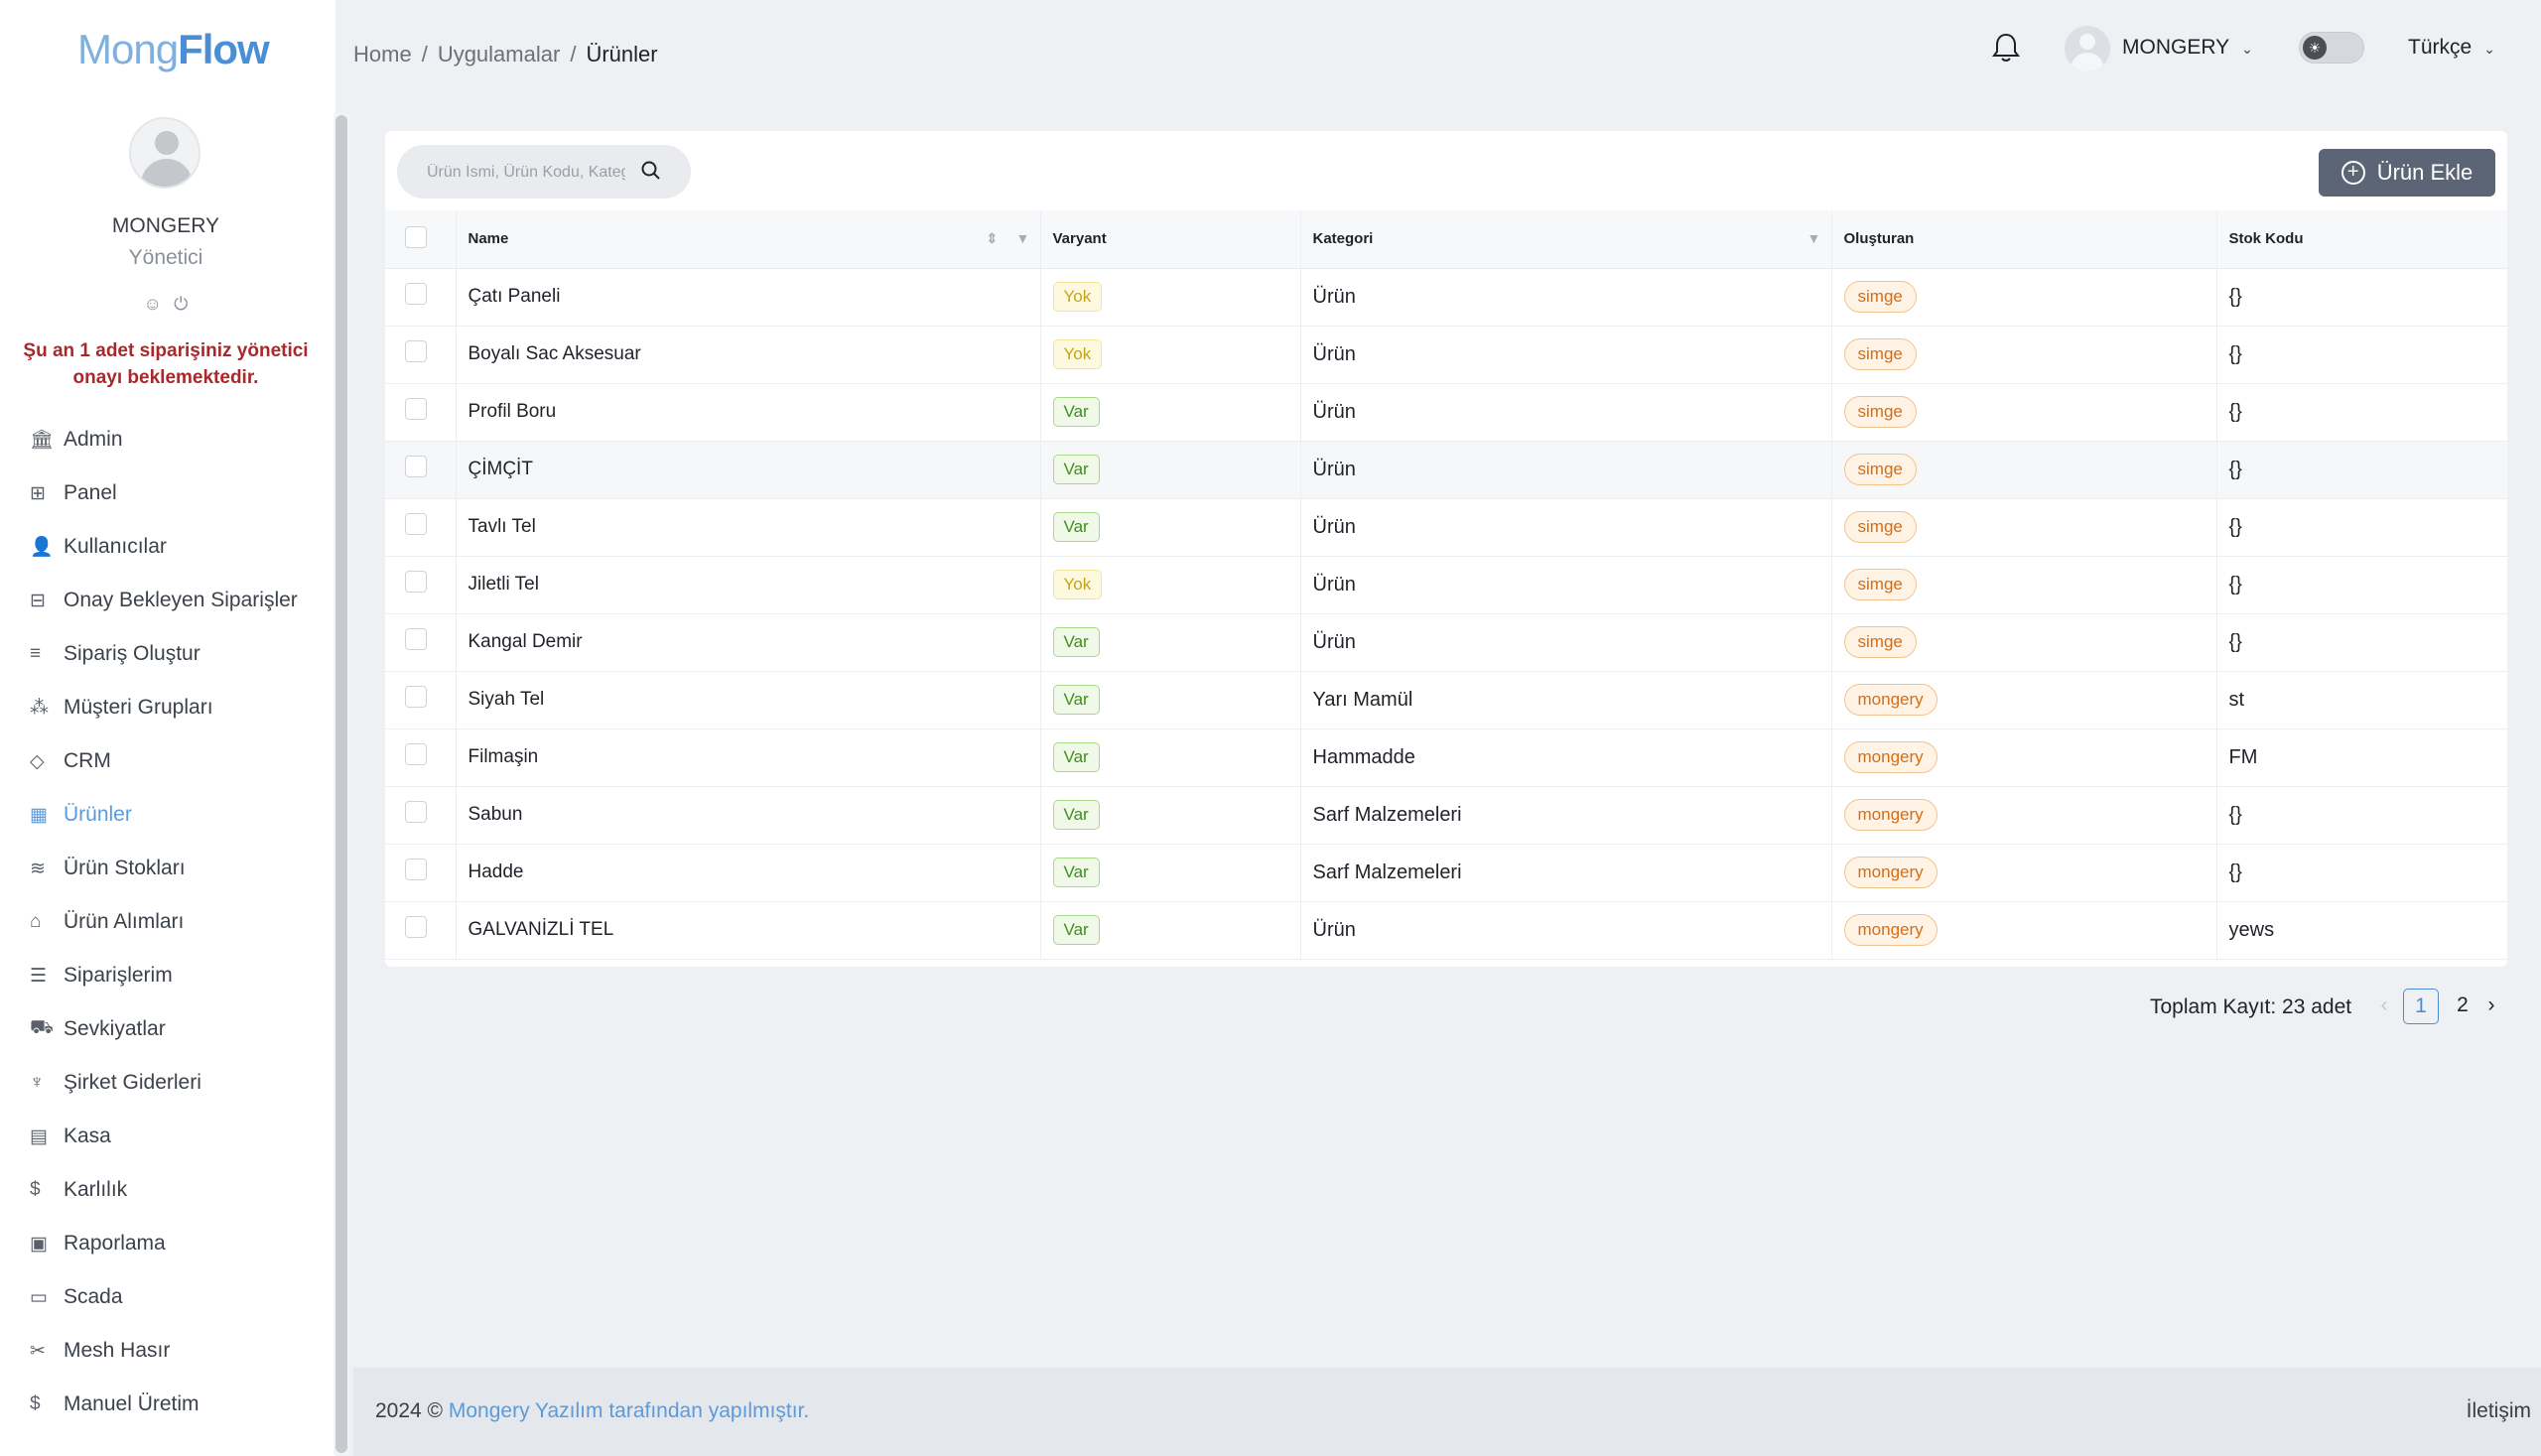 This screenshot has height=1456, width=2541. I want to click on page-1-button: 1, so click(2421, 1006).